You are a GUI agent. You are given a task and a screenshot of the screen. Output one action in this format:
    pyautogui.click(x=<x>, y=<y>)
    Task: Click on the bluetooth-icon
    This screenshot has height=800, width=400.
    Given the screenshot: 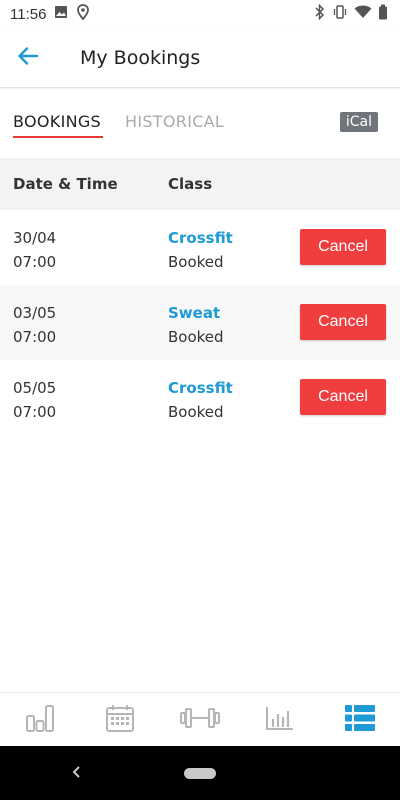 What is the action you would take?
    pyautogui.click(x=320, y=13)
    